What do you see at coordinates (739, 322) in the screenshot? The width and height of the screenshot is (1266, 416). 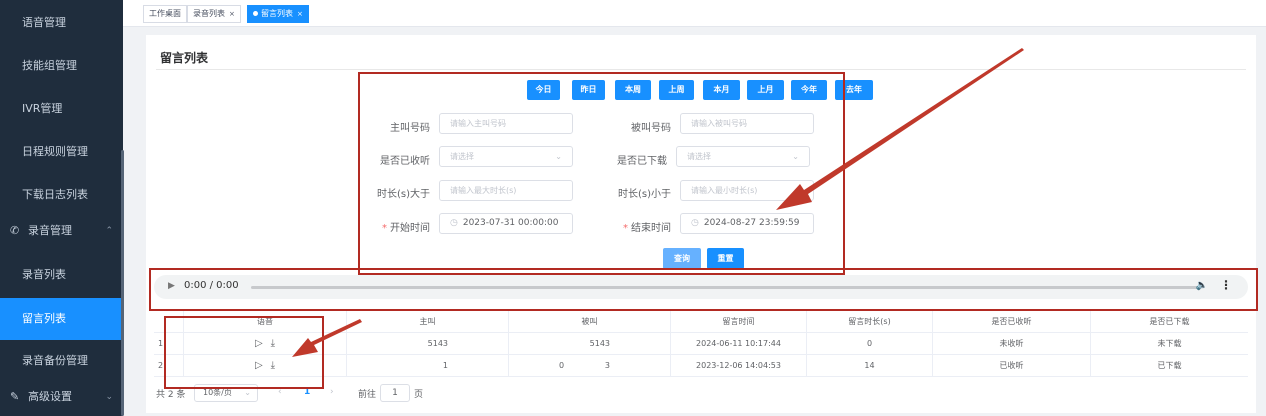 I see `header-time: 留言时间` at bounding box center [739, 322].